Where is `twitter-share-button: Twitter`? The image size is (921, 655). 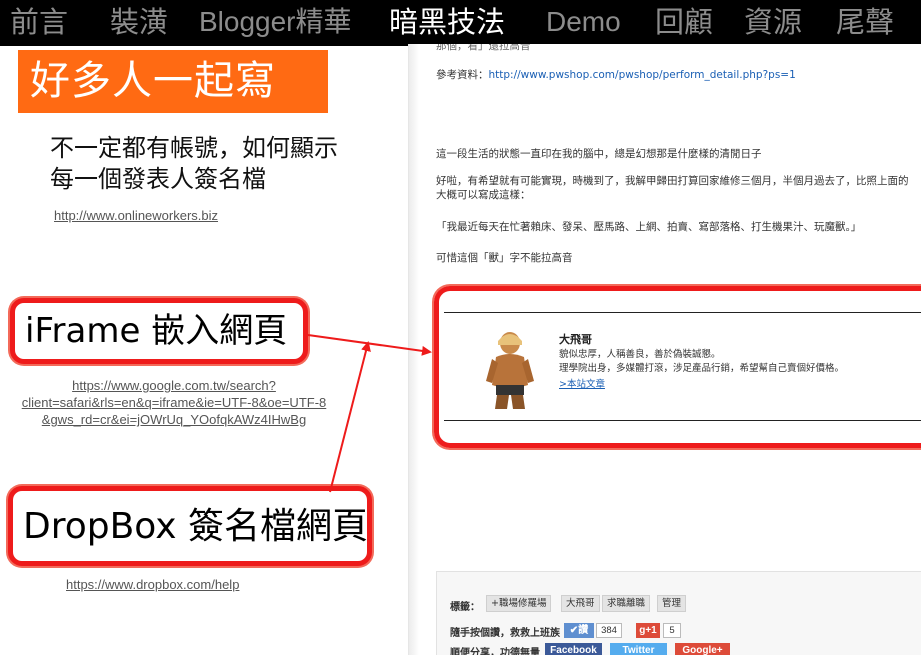
twitter-share-button: Twitter is located at coordinates (638, 649).